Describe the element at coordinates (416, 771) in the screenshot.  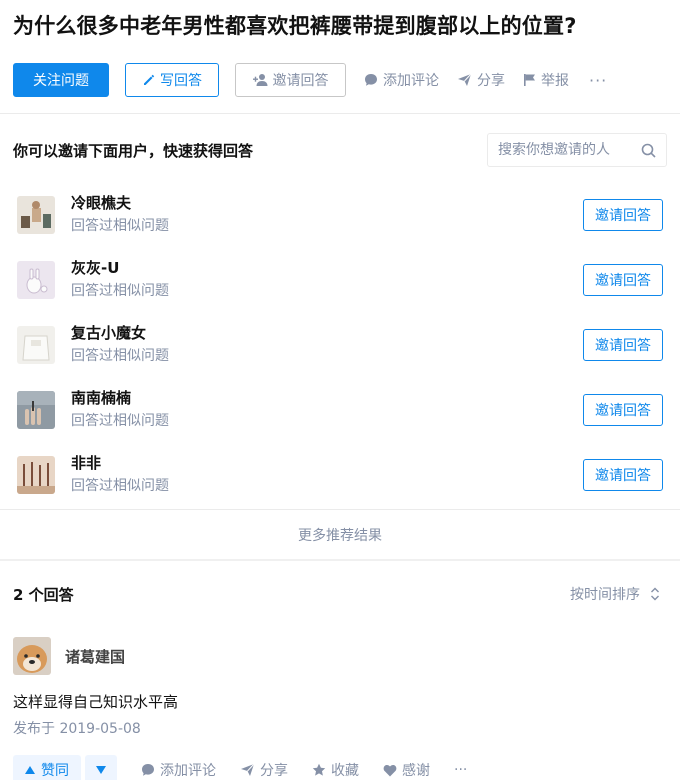
I see `thanks-label: 感谢` at that location.